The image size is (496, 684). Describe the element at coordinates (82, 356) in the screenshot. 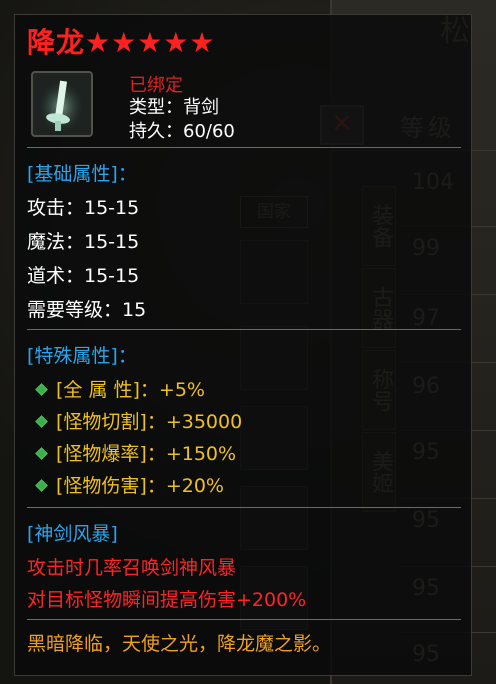

I see `special-attributes-header: [特殊属性]：` at that location.